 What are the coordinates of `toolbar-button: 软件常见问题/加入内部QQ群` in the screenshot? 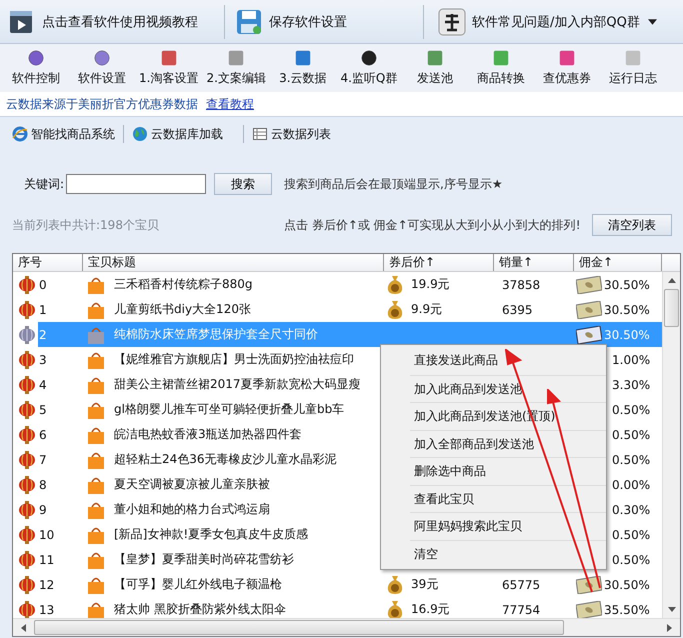 It's located at (544, 22).